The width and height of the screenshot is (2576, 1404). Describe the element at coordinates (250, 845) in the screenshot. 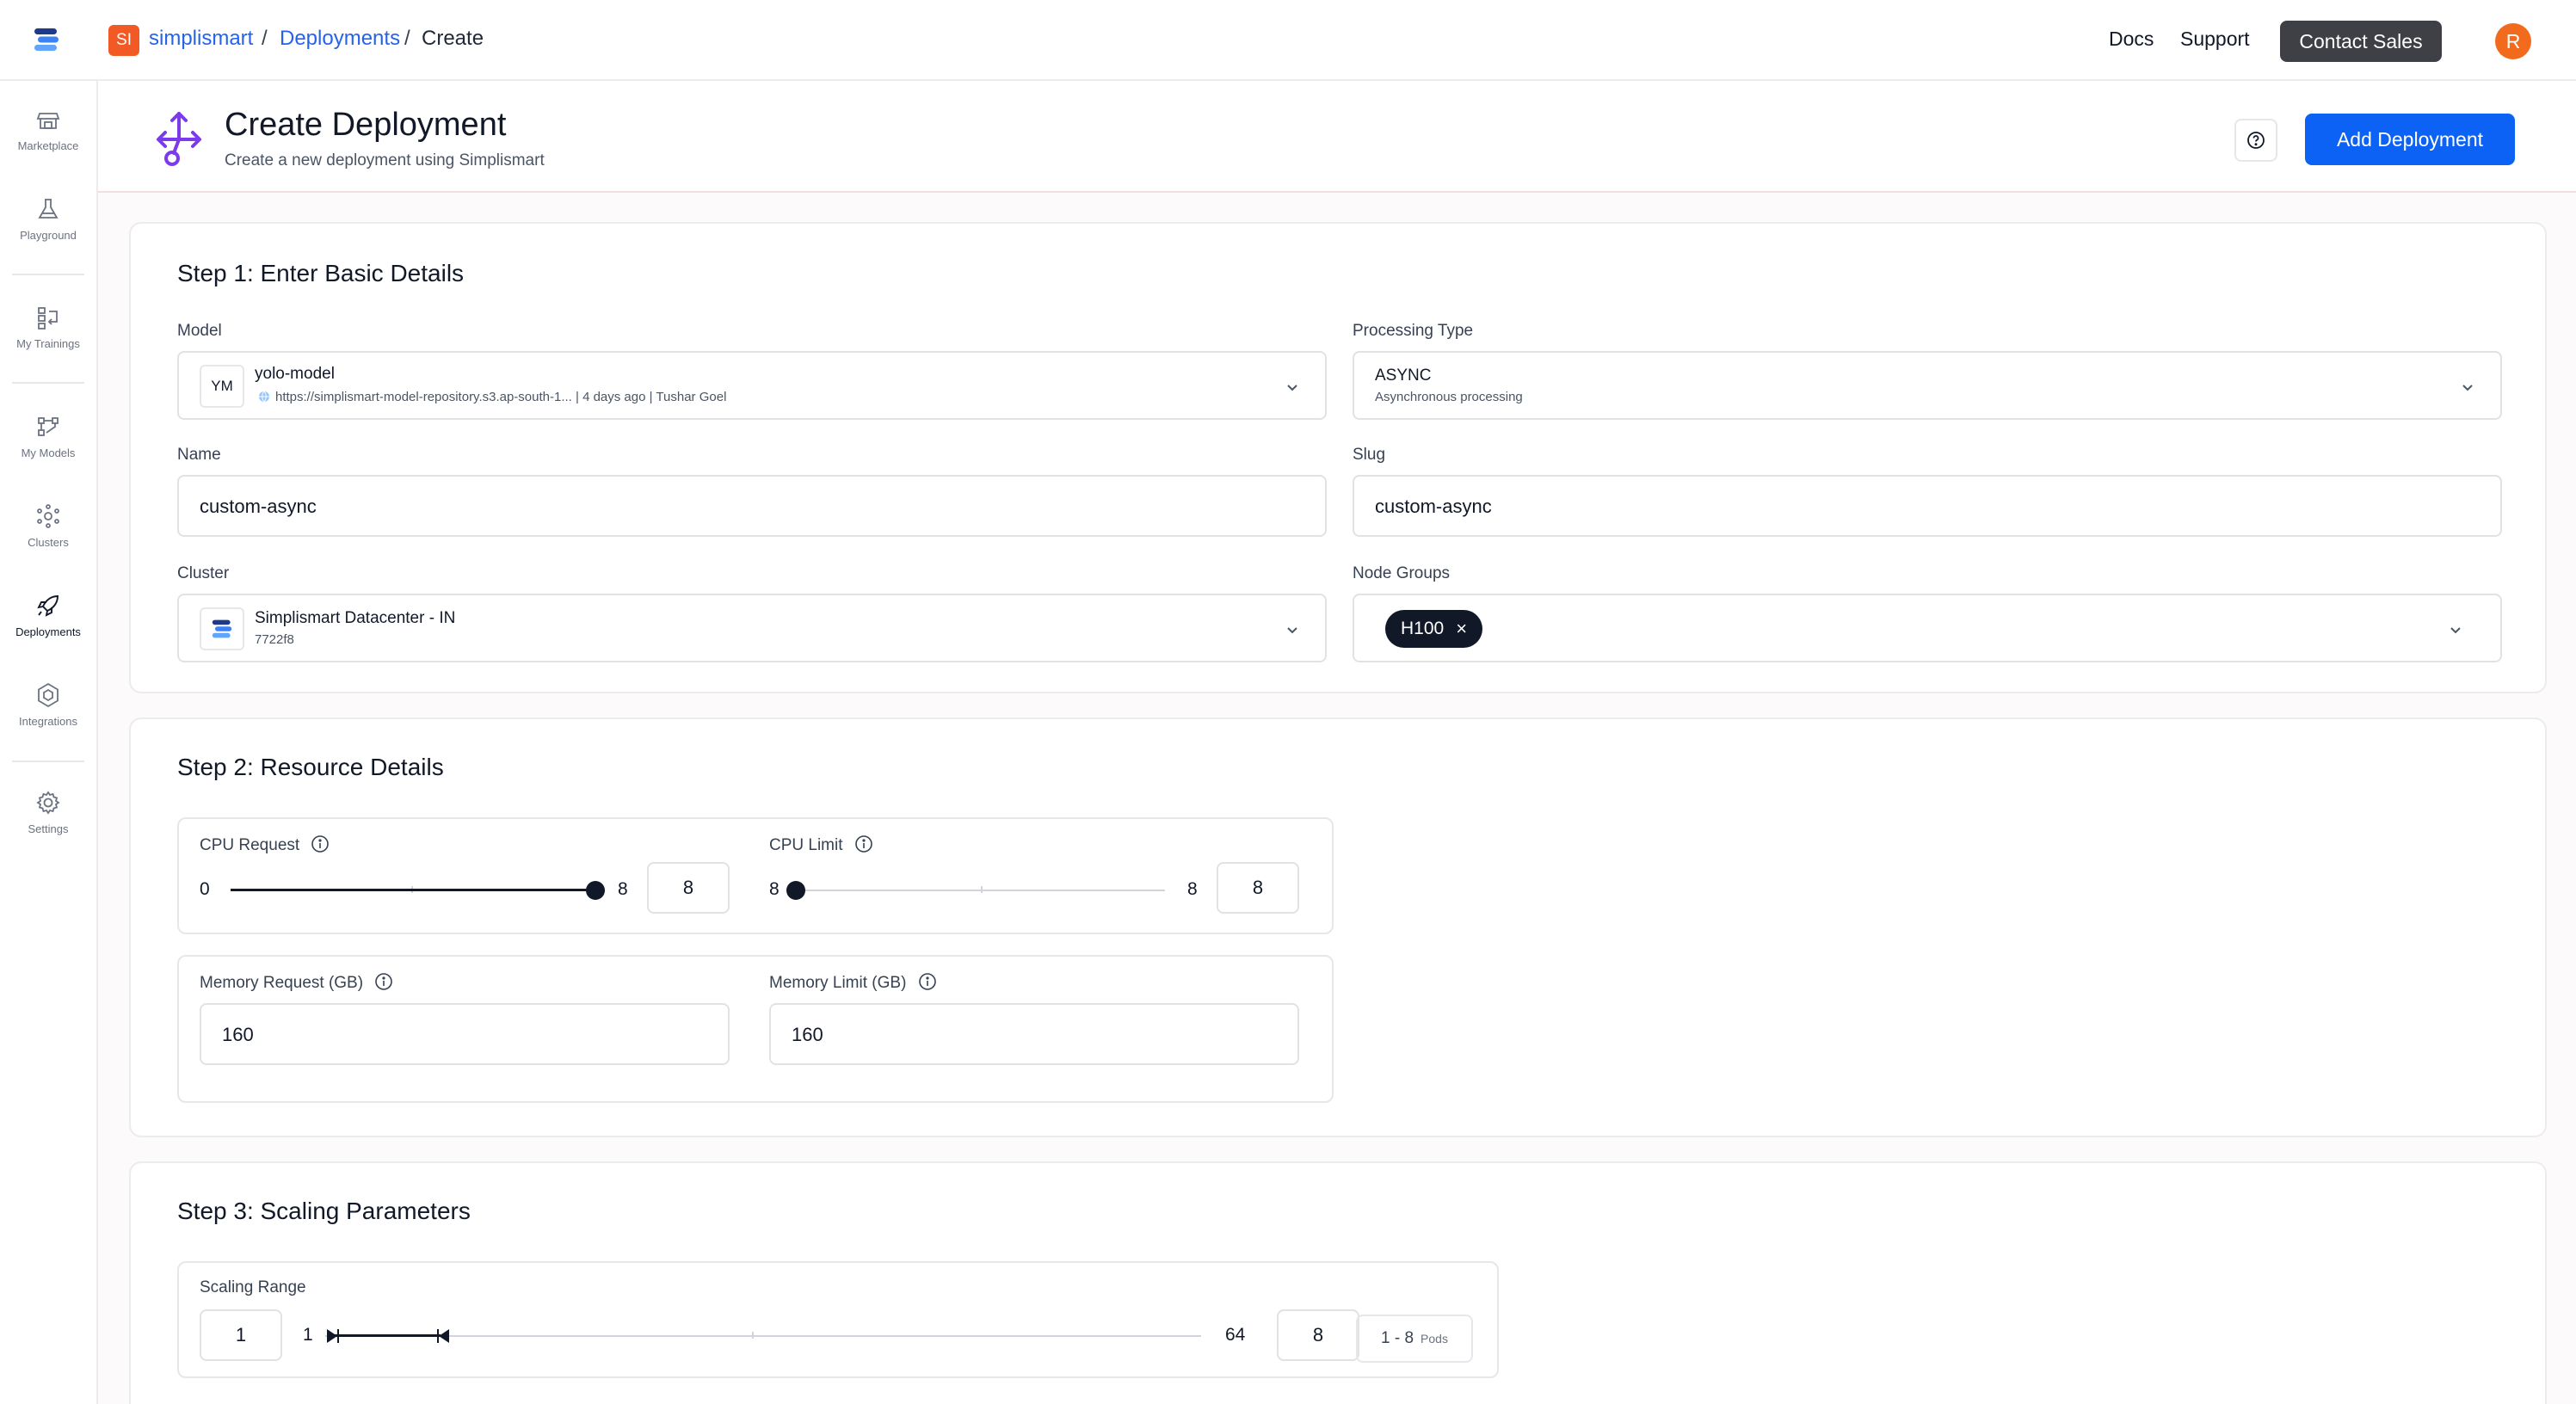

I see `cpu-request-label-text: CPU Request` at that location.